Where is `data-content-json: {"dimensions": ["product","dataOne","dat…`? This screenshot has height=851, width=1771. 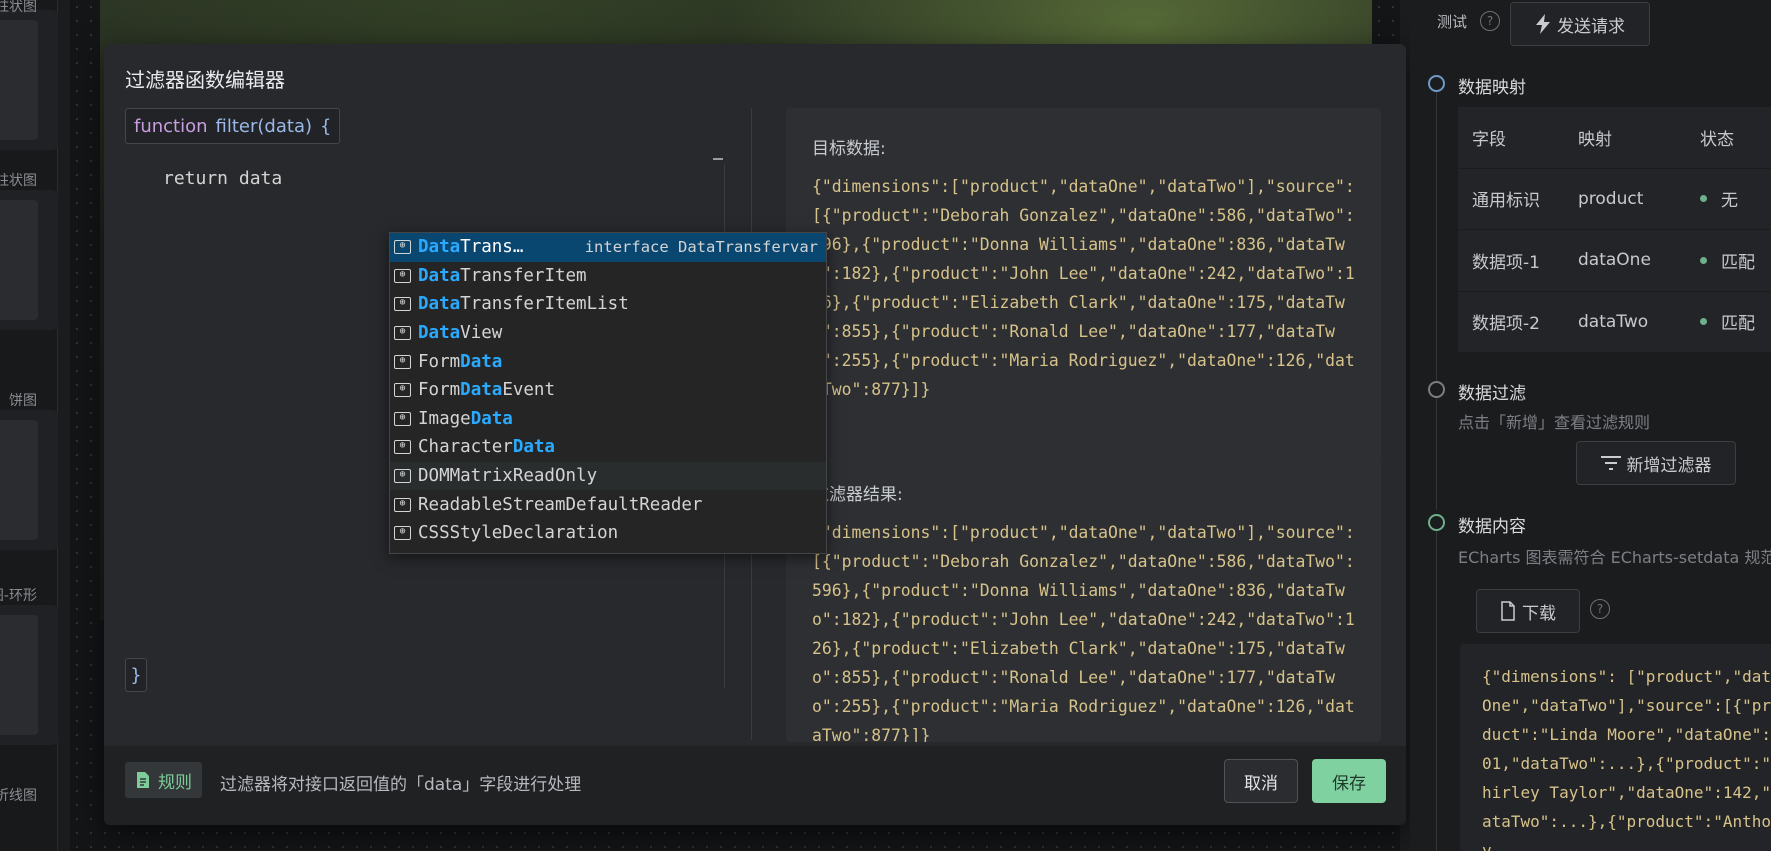
data-content-json: {"dimensions": ["product","dataOne","dat… is located at coordinates (1615, 747).